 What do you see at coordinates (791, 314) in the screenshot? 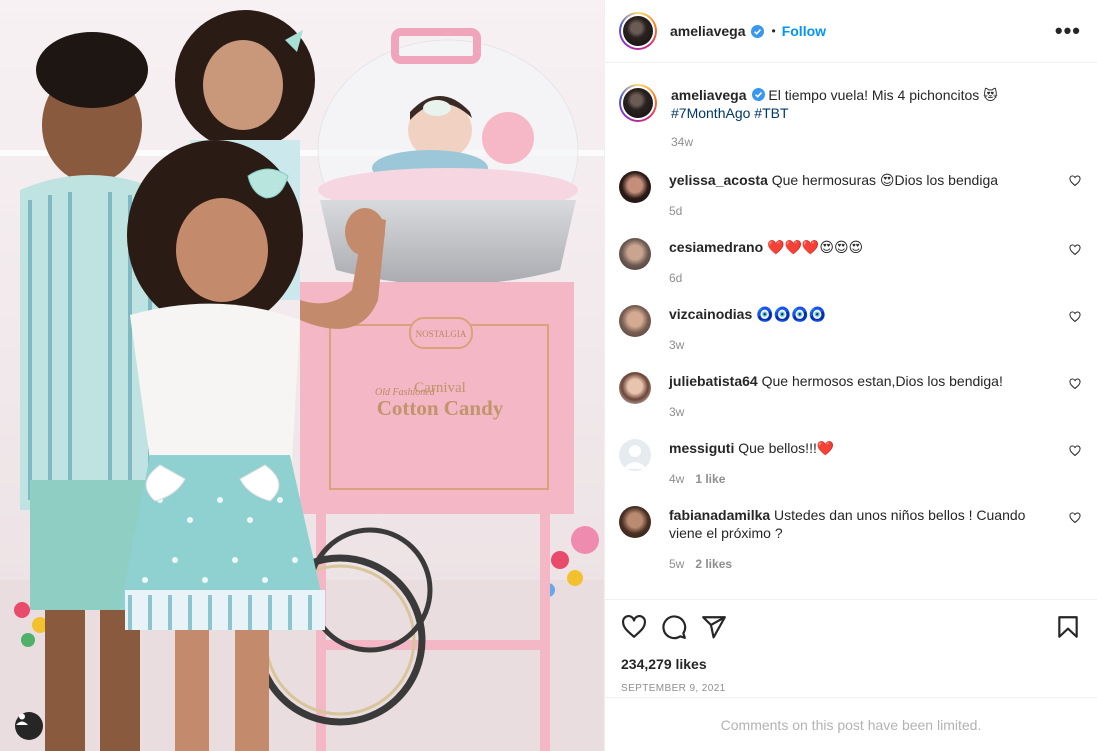
I see `comment-text: 🧿🧿🧿🧿` at bounding box center [791, 314].